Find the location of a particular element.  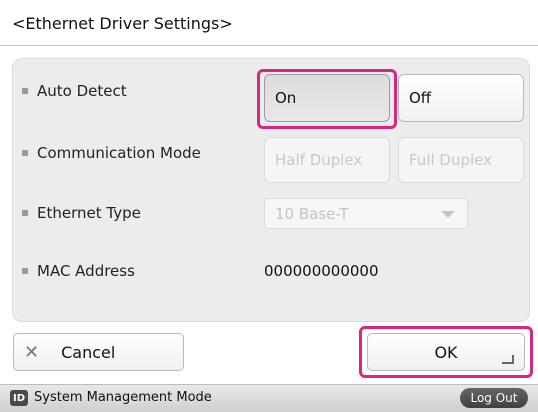

auto-detect-off-label: Off is located at coordinates (420, 98).